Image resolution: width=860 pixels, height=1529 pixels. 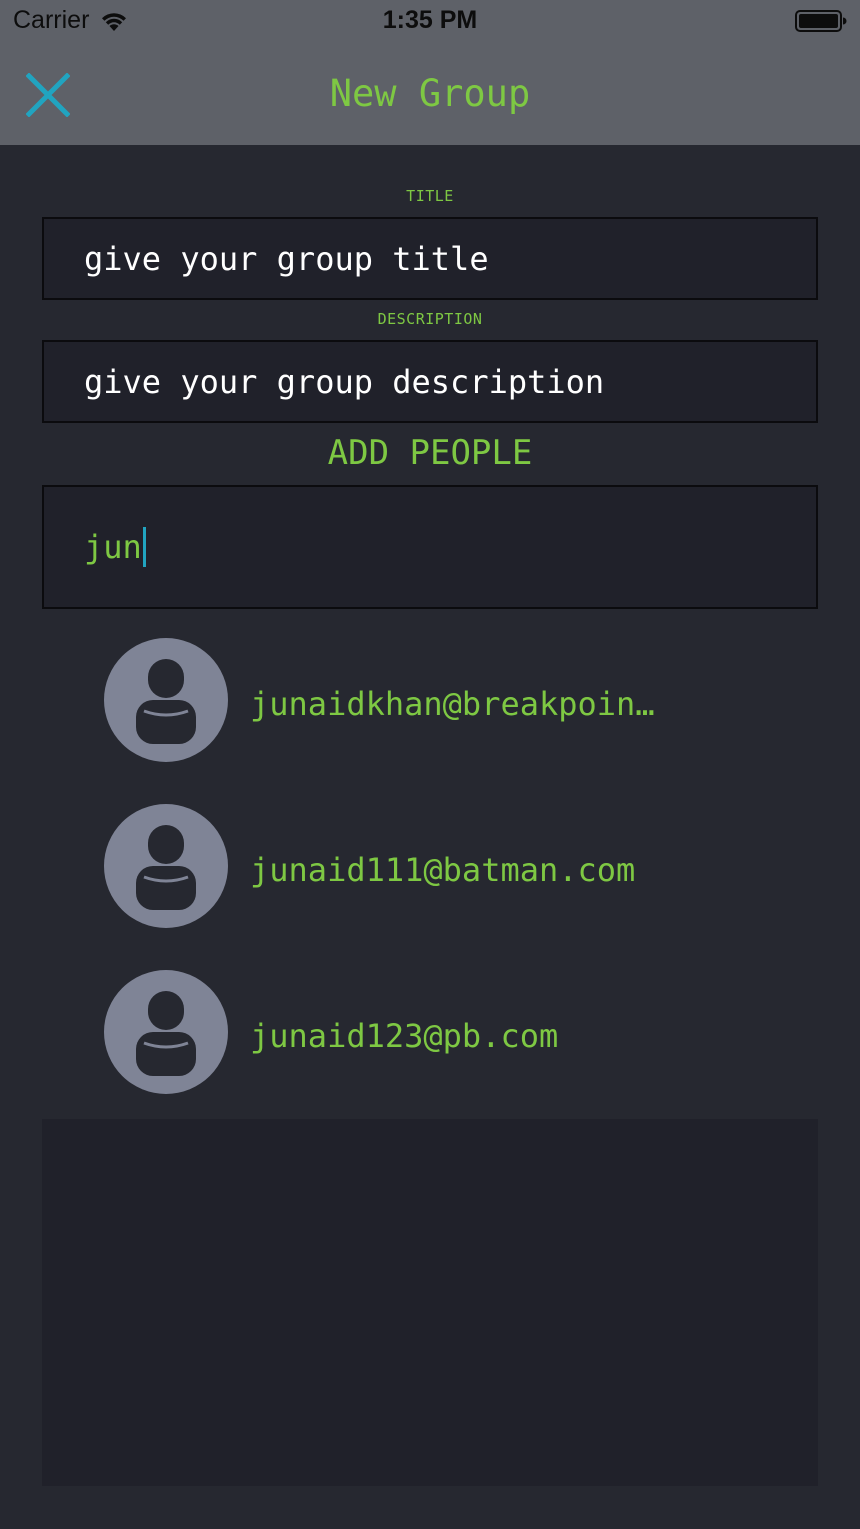 I want to click on title-input, so click(x=434, y=258).